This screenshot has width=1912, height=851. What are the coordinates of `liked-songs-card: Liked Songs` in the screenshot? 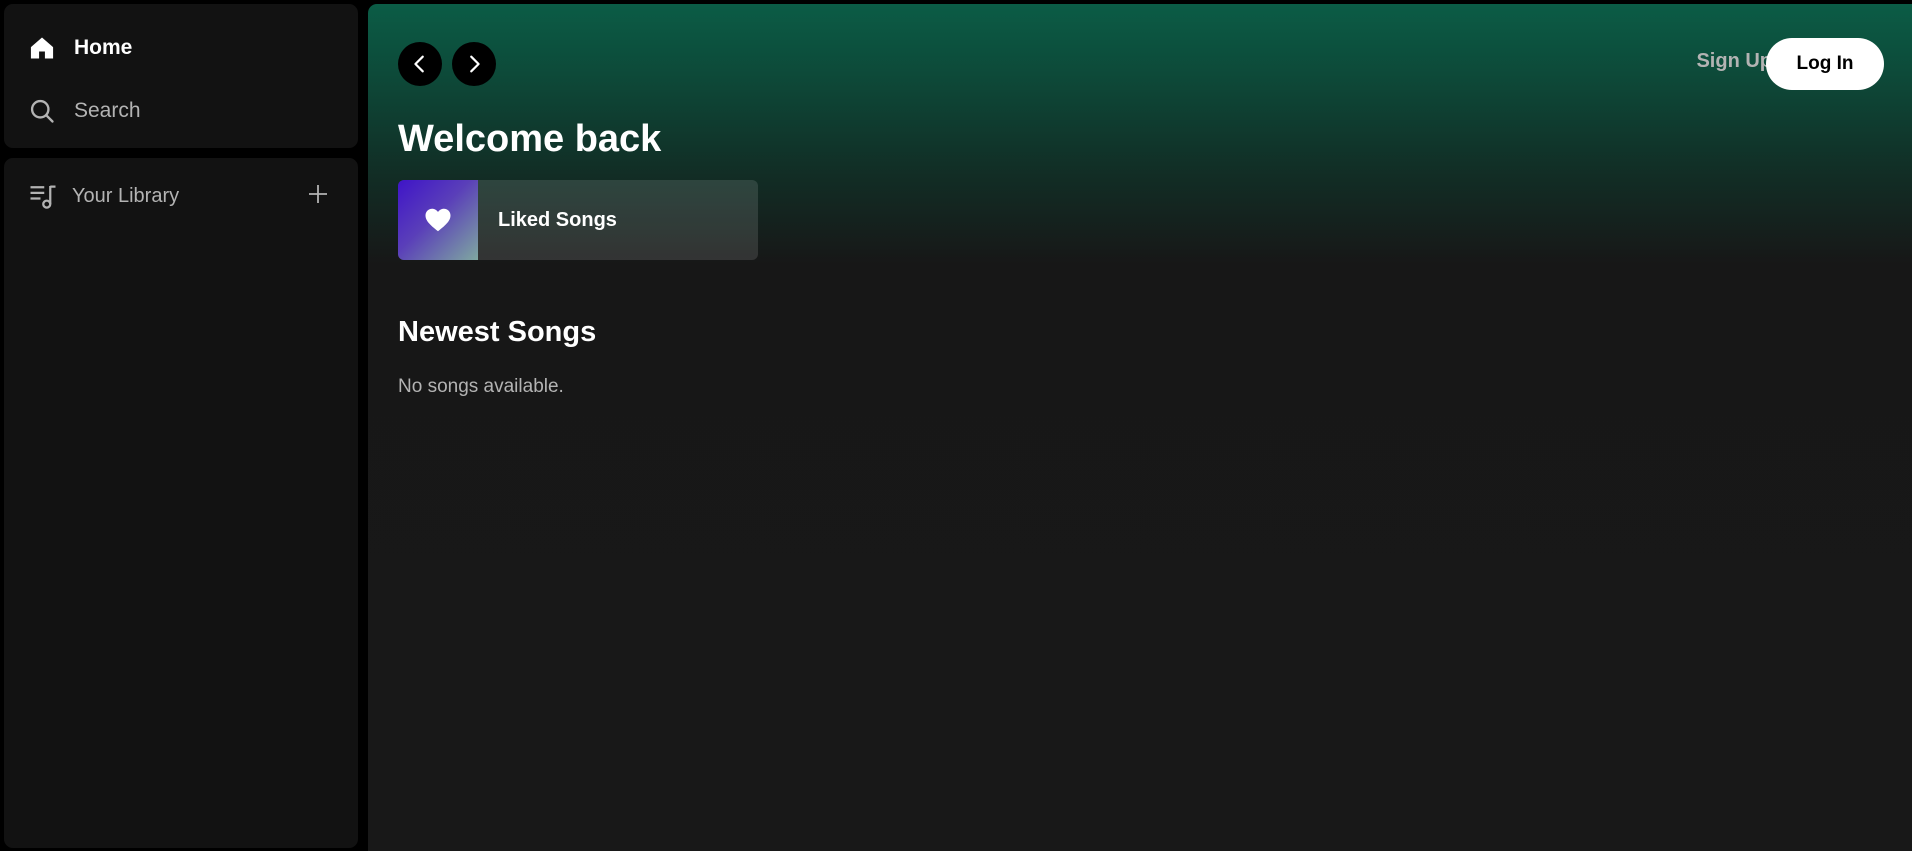 It's located at (578, 220).